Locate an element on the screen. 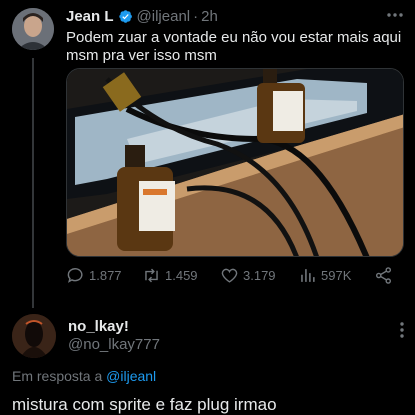  retweet-count: 1.459 is located at coordinates (181, 275).